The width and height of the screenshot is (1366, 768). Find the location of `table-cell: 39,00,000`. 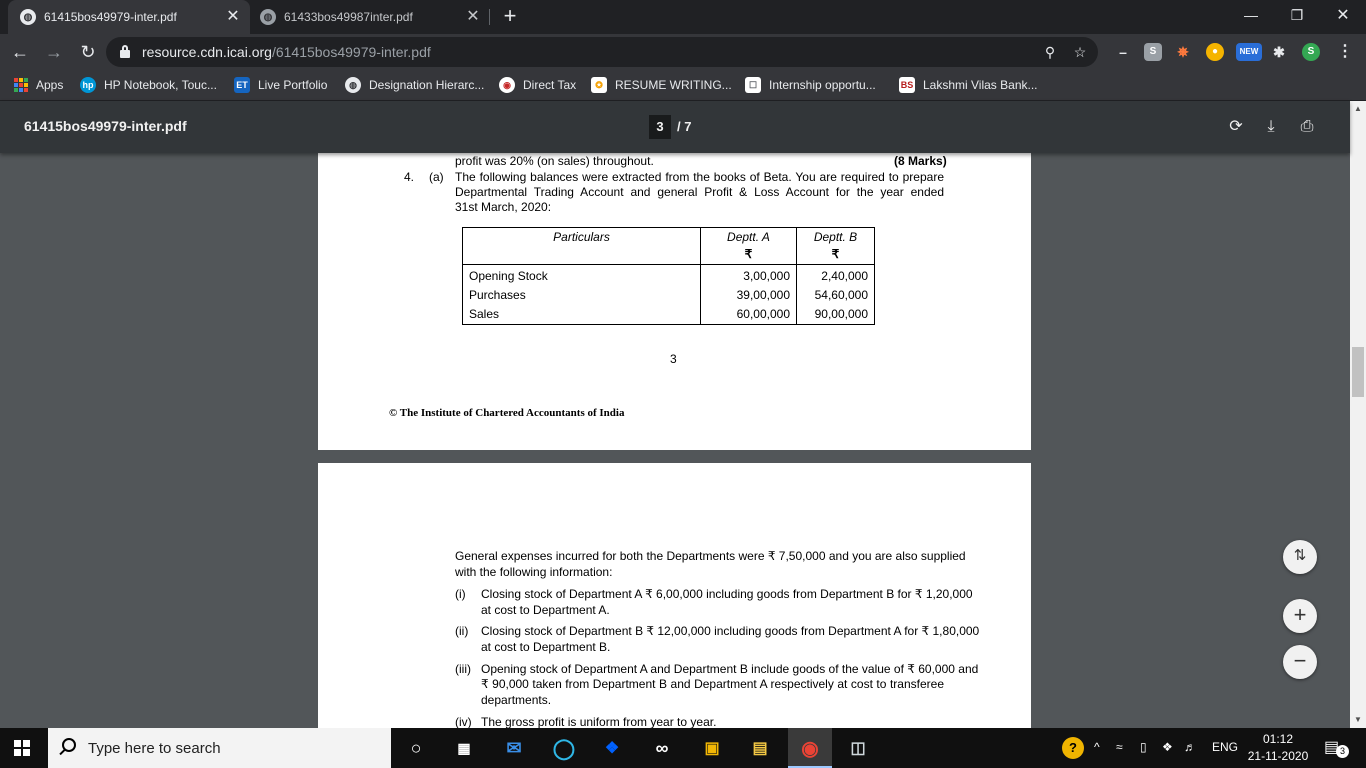

table-cell: 39,00,000 is located at coordinates (748, 294).